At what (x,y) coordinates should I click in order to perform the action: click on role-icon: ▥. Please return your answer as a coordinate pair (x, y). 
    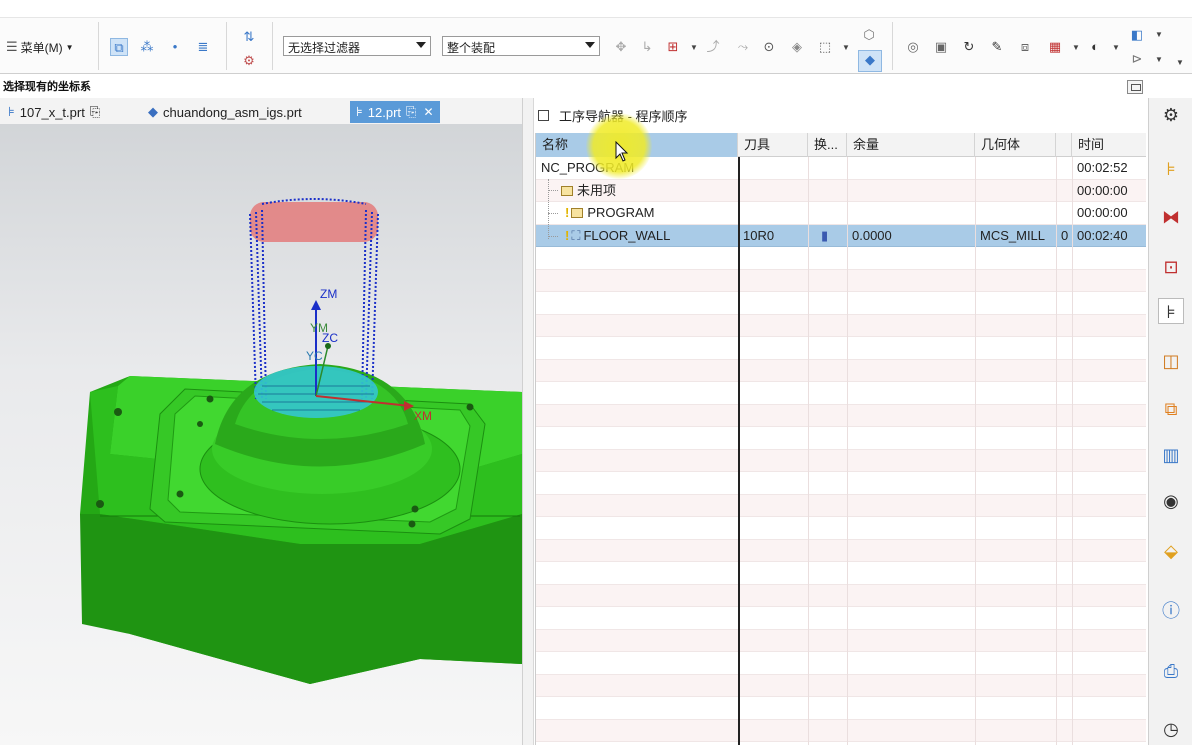
    Looking at the image, I should click on (1171, 455).